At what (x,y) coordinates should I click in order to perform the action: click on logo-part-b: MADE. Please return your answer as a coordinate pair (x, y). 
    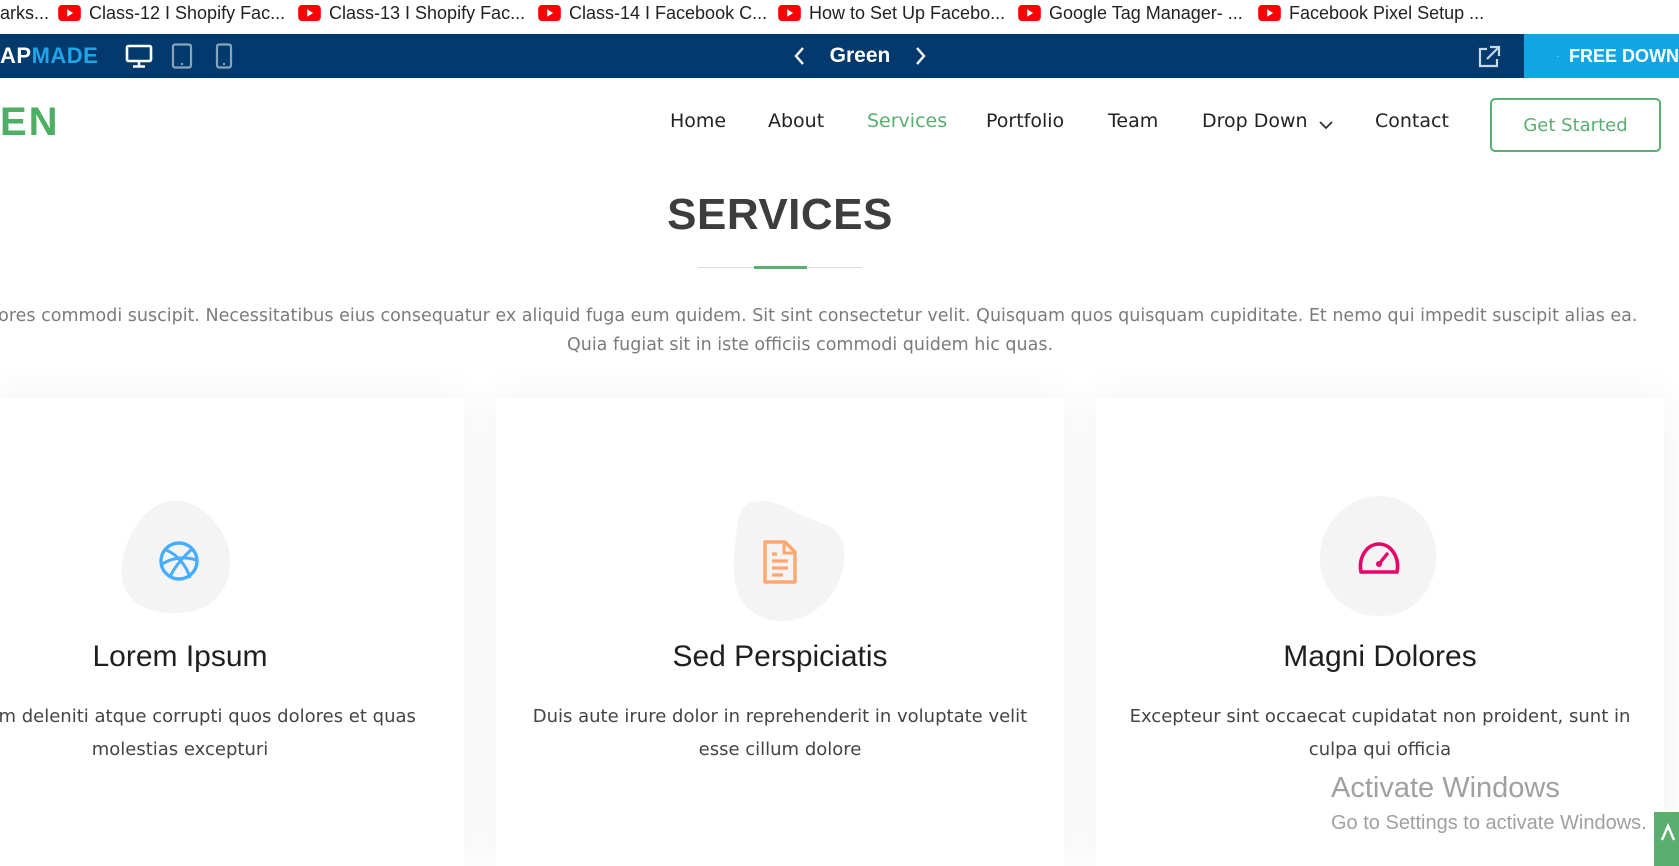
    Looking at the image, I should click on (65, 55).